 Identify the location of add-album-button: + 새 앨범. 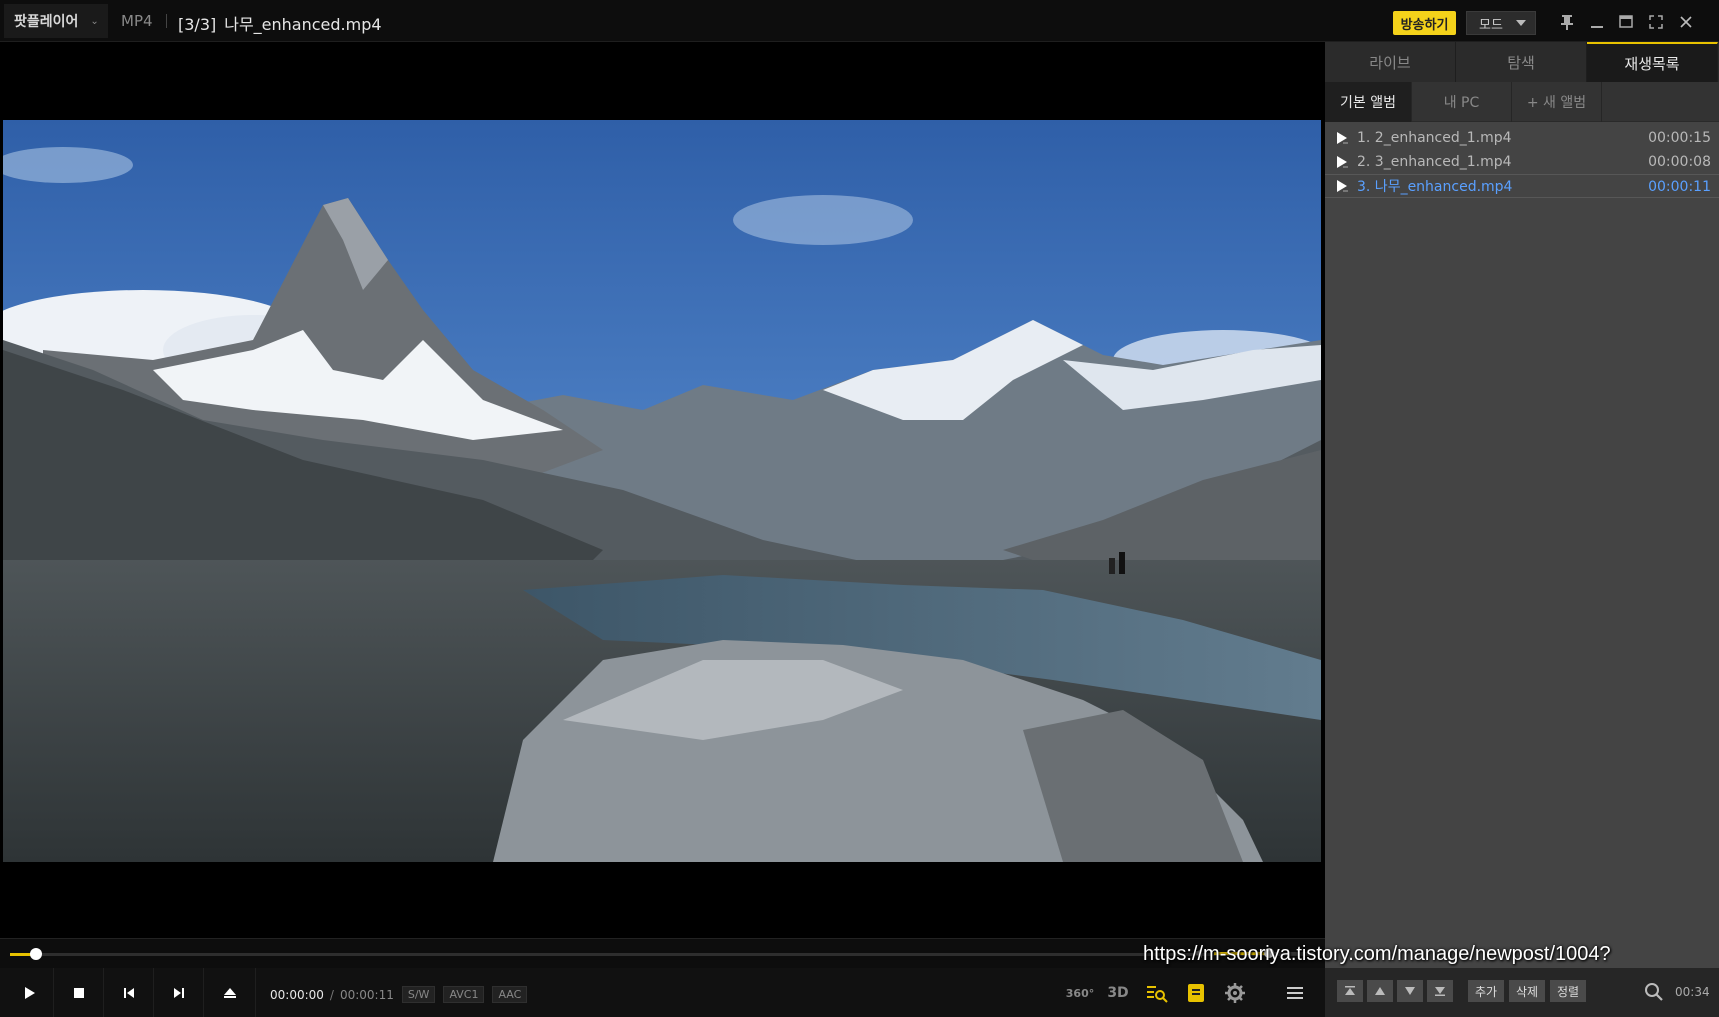
(1557, 102).